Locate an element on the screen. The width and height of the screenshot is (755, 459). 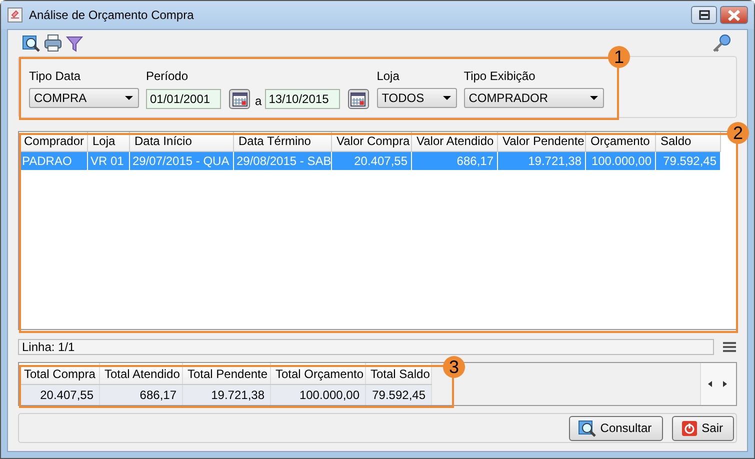
dropdown: COMPRA is located at coordinates (84, 98).